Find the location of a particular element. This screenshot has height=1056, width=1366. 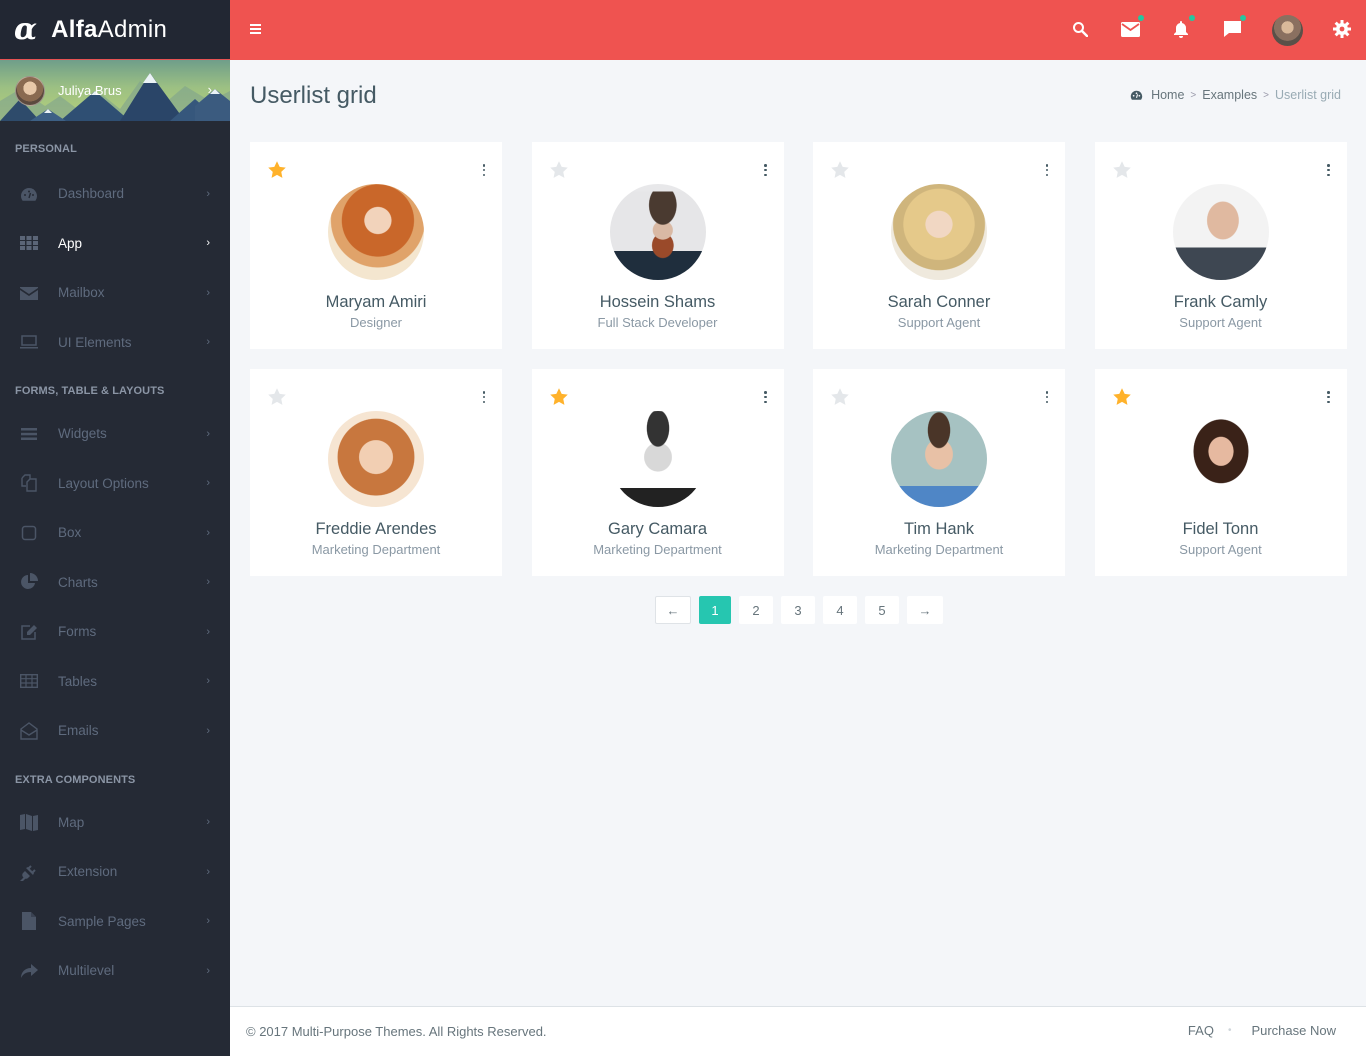

sidebar-item-box: Box › is located at coordinates (115, 533).